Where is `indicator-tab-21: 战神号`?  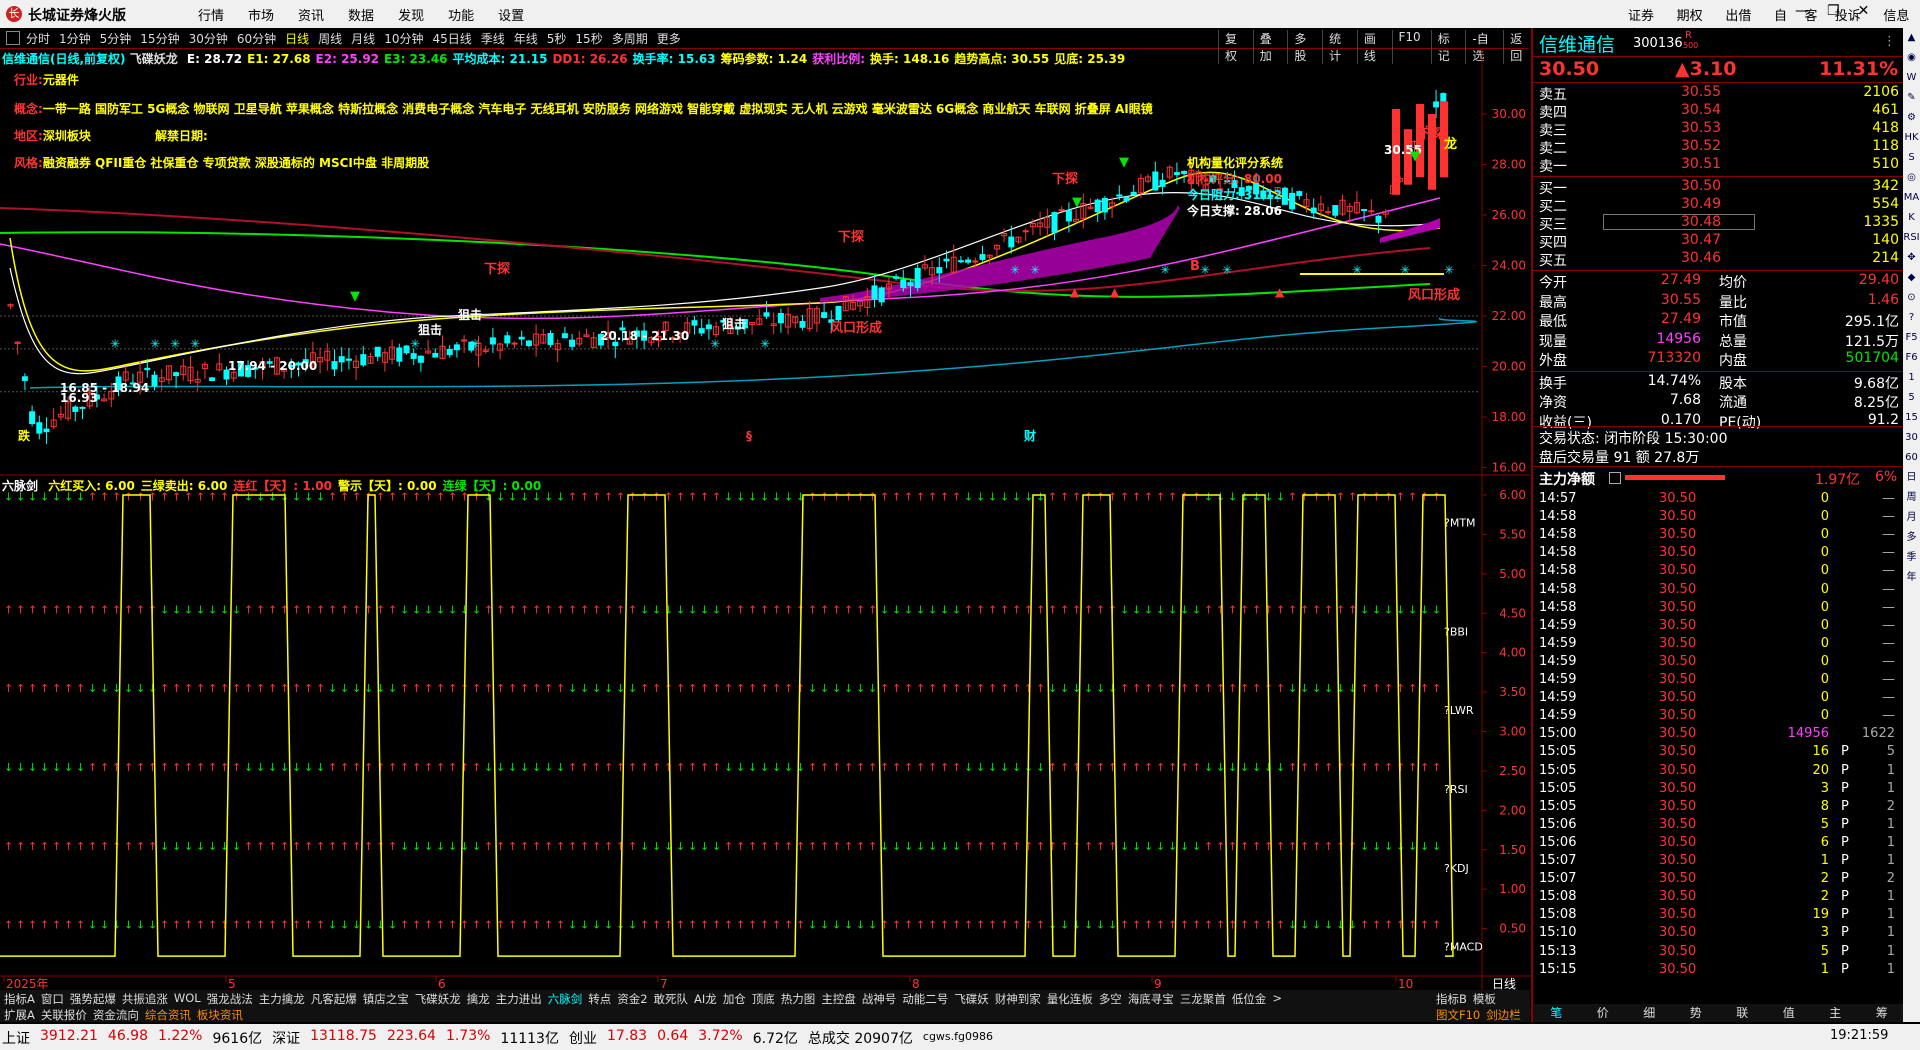
indicator-tab-21: 战神号 is located at coordinates (879, 999).